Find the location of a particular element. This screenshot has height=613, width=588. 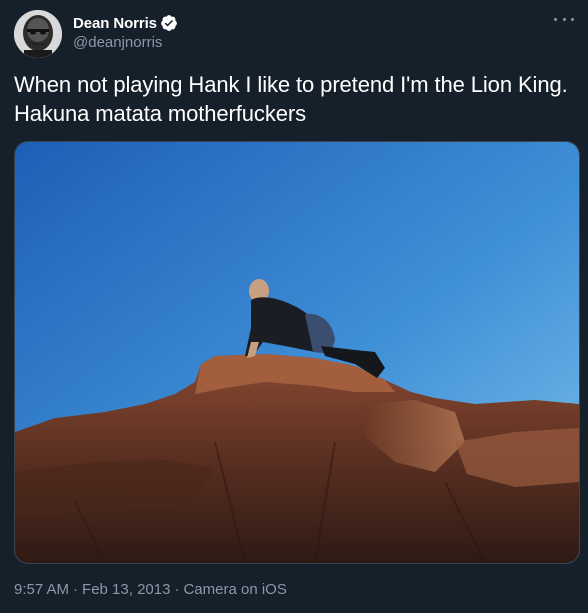

verified-badge-icon is located at coordinates (169, 23).